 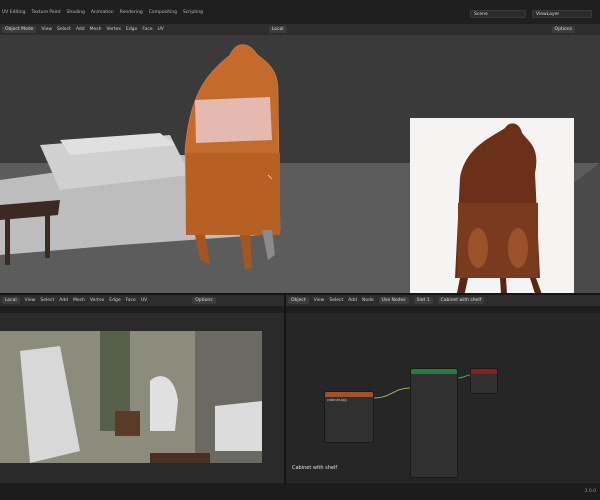 What do you see at coordinates (46, 29) in the screenshot?
I see `menu-view: View` at bounding box center [46, 29].